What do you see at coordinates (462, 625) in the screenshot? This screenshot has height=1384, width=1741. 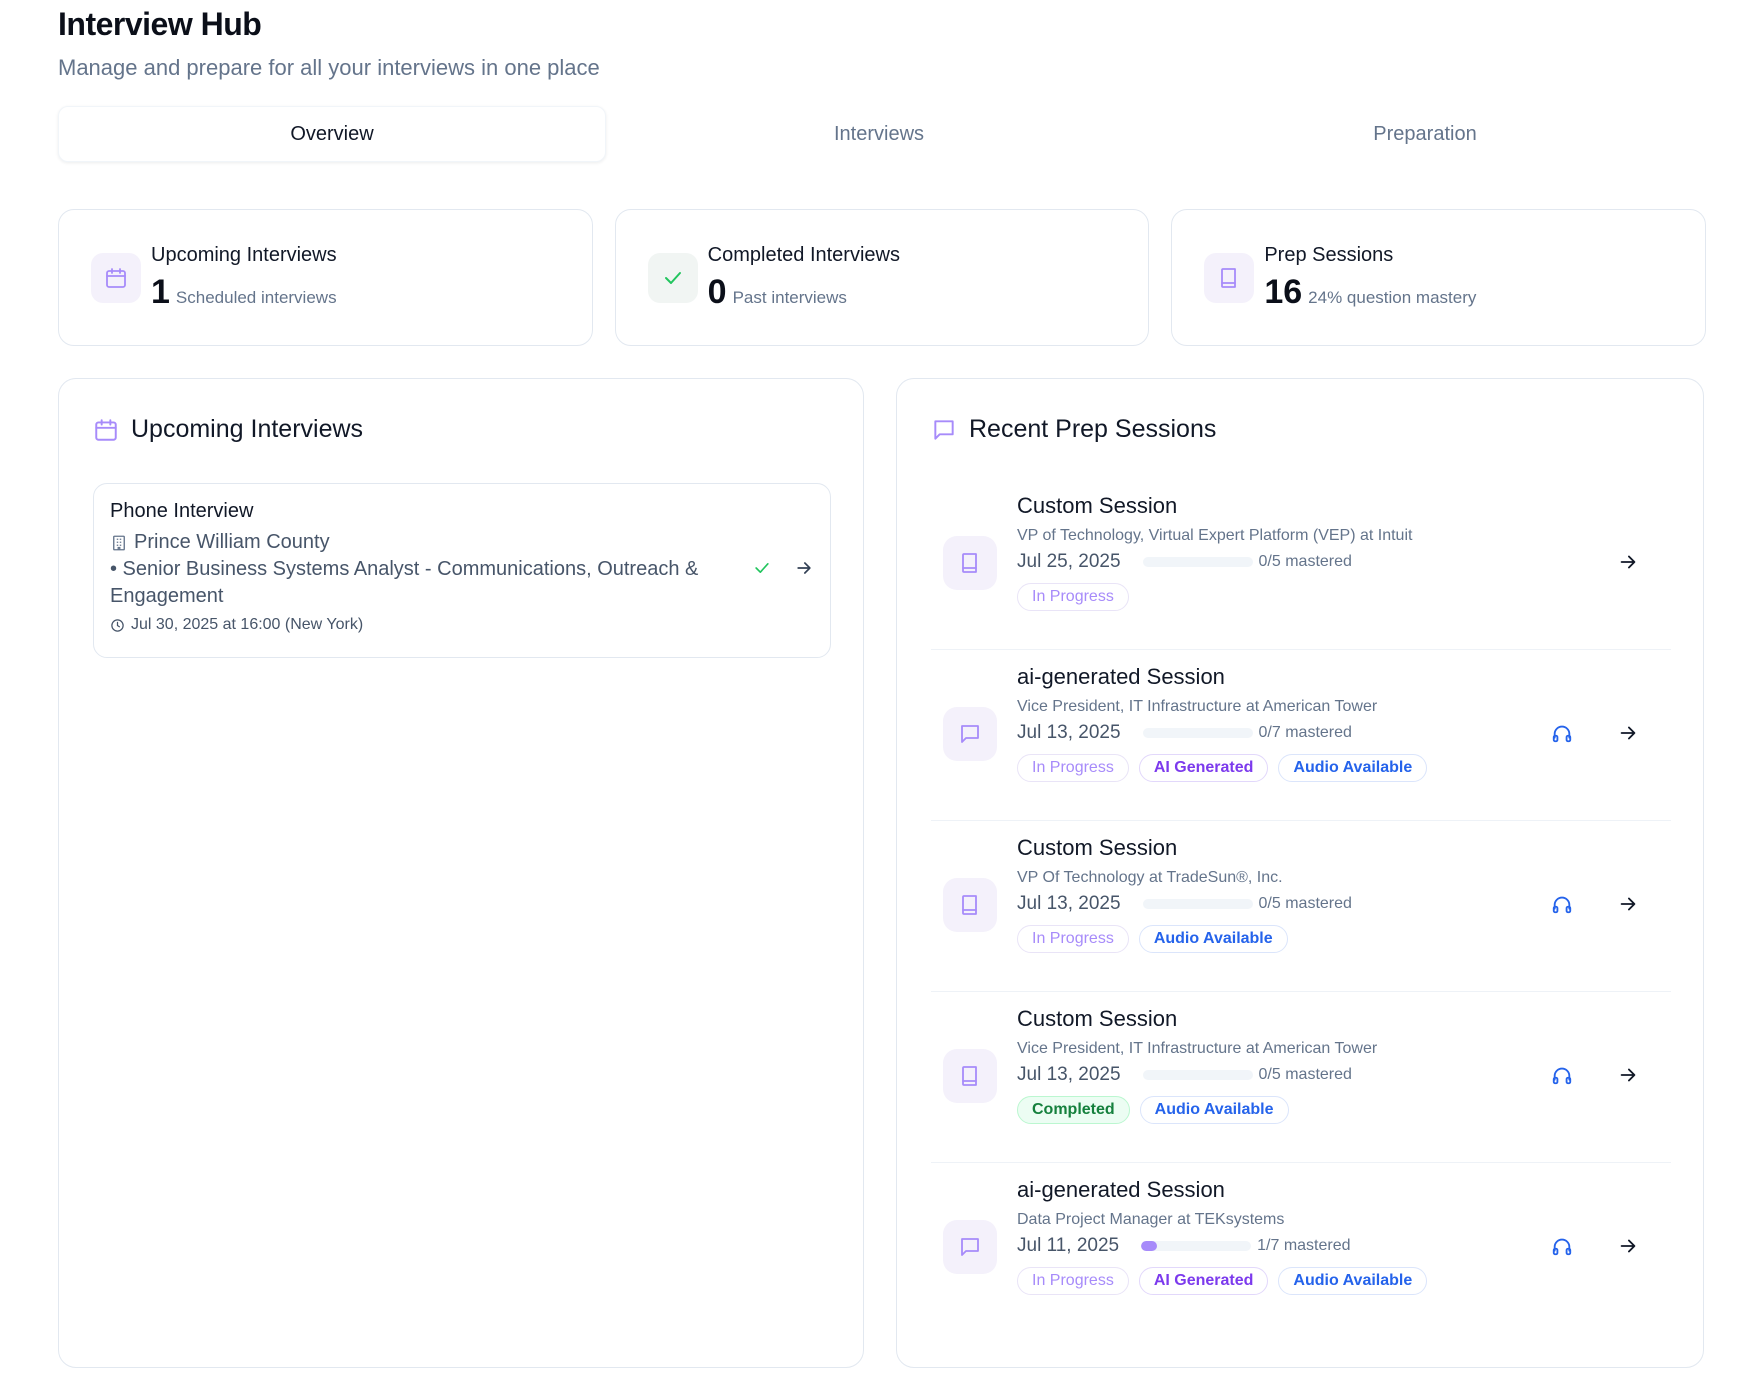 I see `interview-time: Jul 30, 2025 at 16:00 (New York)` at bounding box center [462, 625].